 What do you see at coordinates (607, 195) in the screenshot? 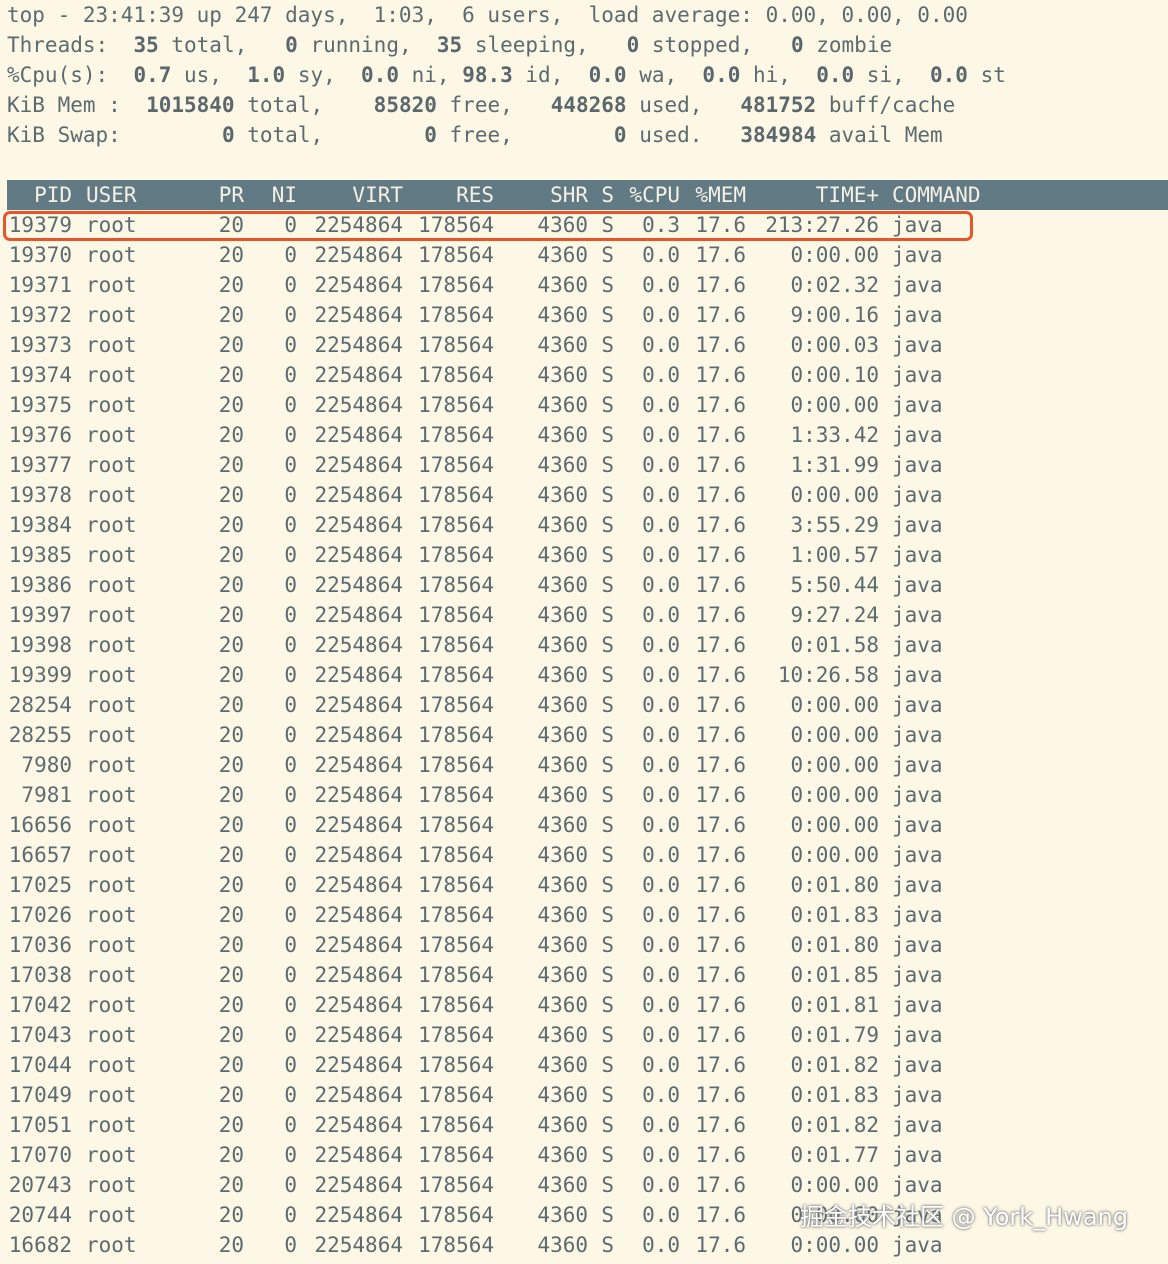
I see `column-header-state: S` at bounding box center [607, 195].